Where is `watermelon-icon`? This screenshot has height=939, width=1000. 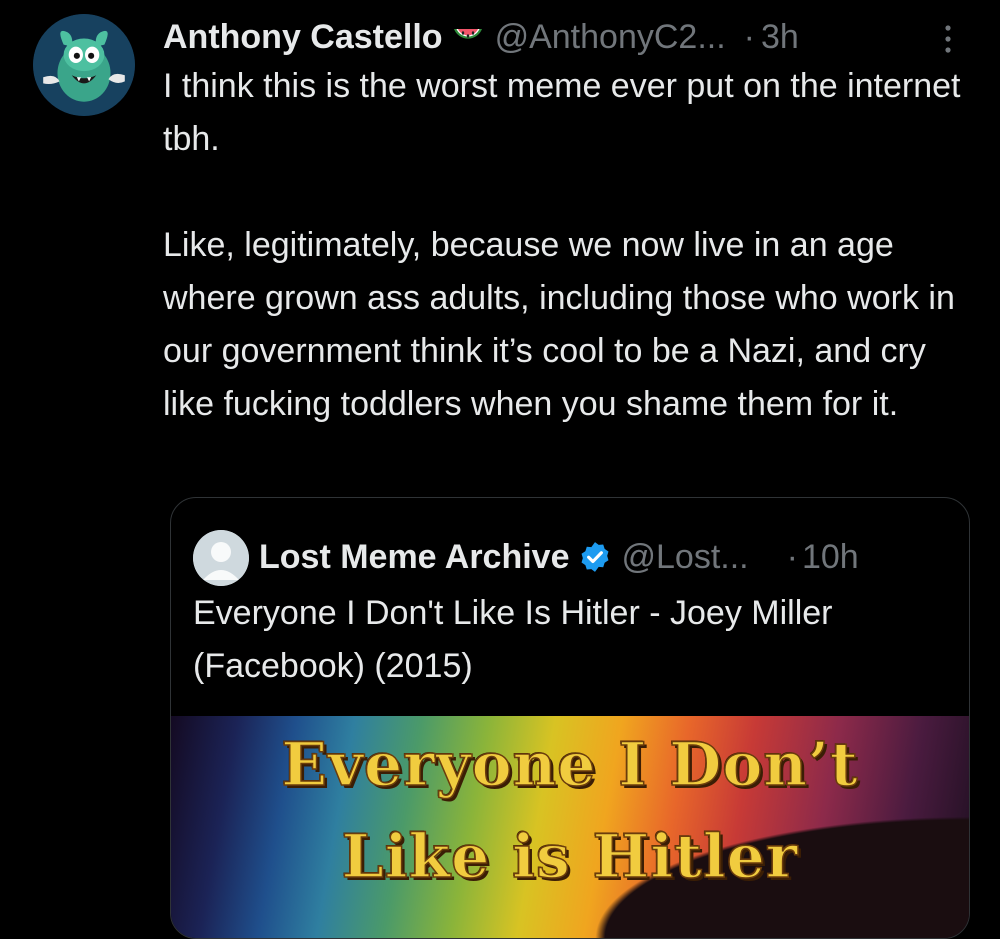 watermelon-icon is located at coordinates (468, 37).